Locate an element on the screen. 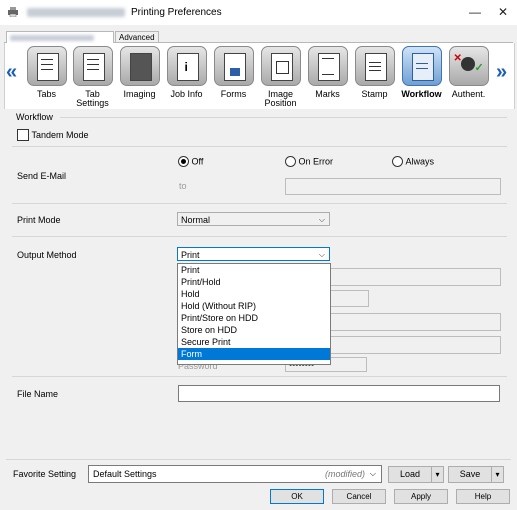 The image size is (517, 510). toolbar-marks: Marks is located at coordinates (327, 72).